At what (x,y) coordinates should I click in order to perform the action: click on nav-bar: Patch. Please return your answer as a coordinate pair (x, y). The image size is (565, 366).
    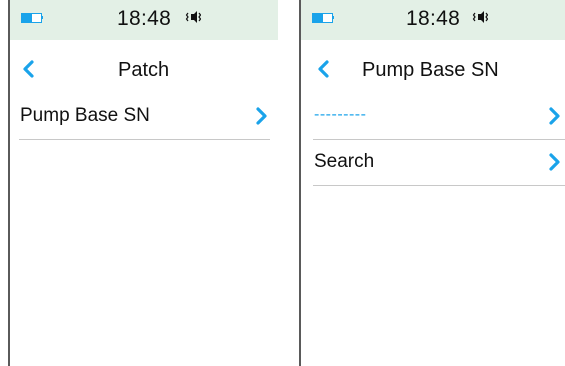
    Looking at the image, I should click on (144, 67).